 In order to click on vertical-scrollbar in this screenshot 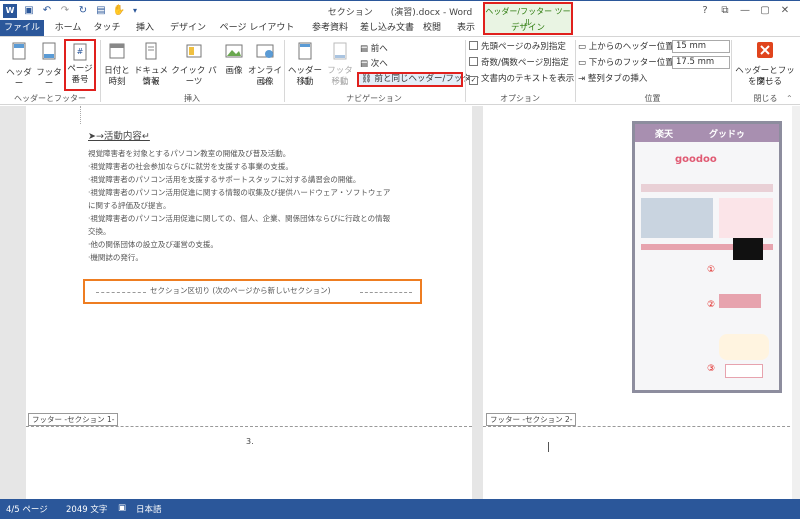, I will do `click(796, 302)`.